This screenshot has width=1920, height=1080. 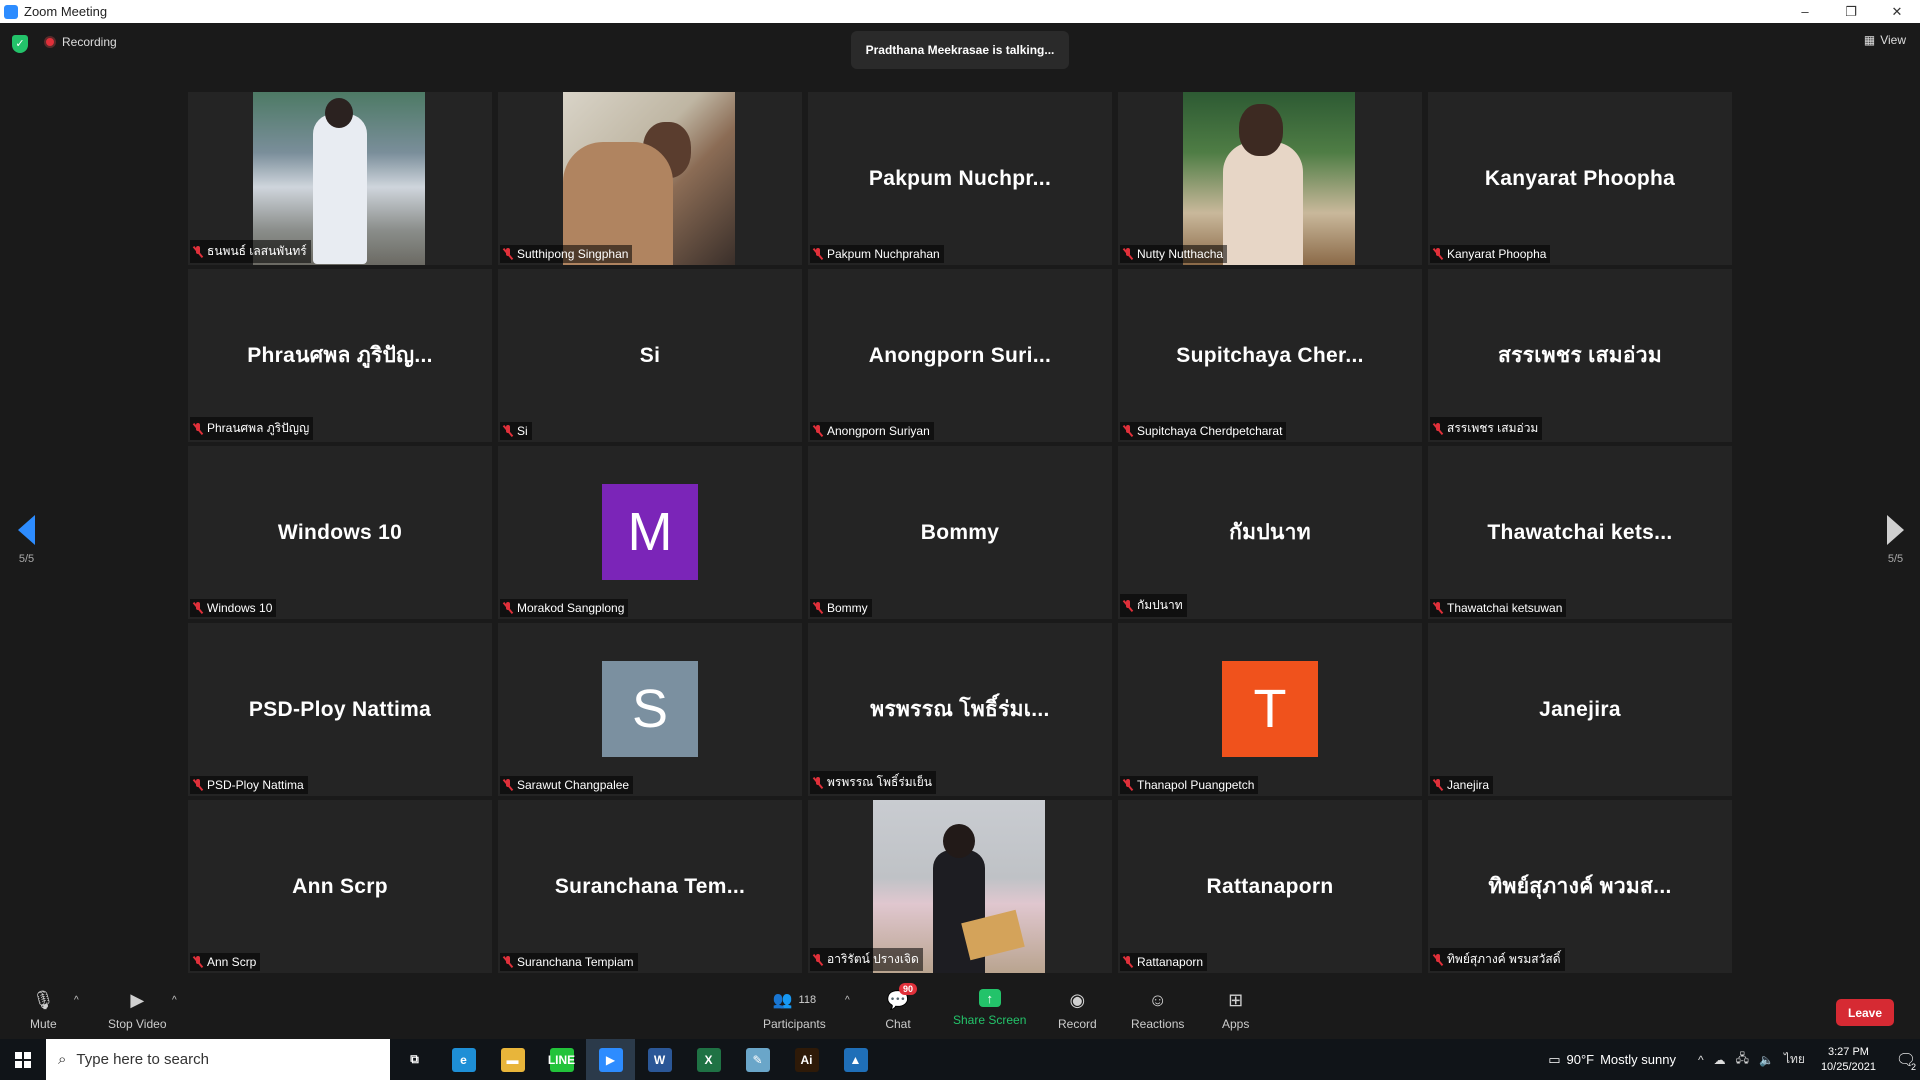 What do you see at coordinates (340, 709) in the screenshot?
I see `participant-tile: PSD-Ploy Nattima PSD-Ploy Nattima` at bounding box center [340, 709].